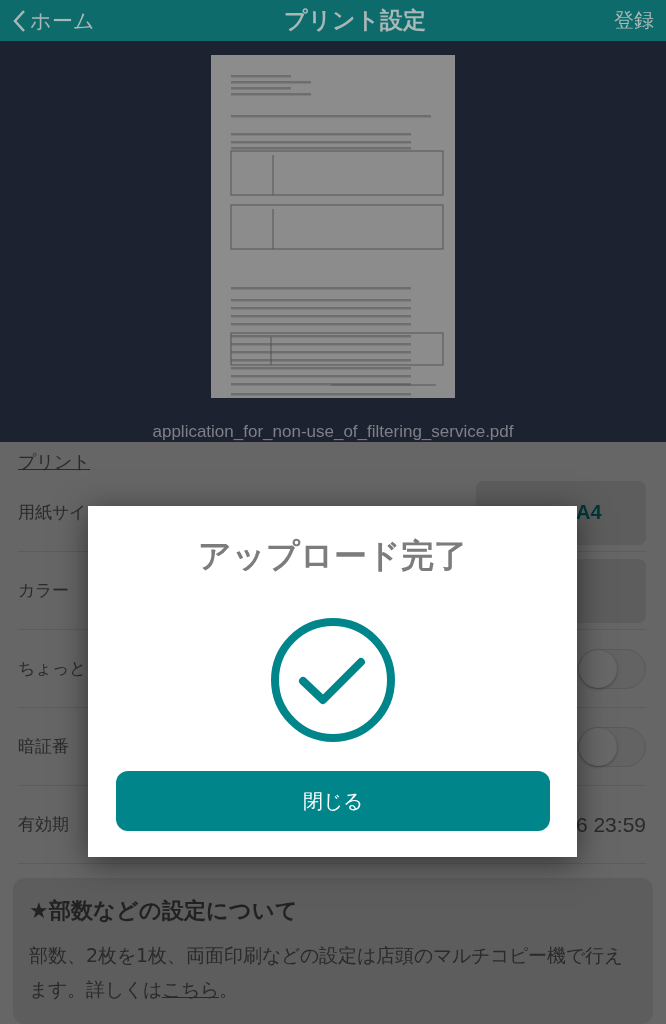 This screenshot has height=1024, width=666. What do you see at coordinates (43, 590) in the screenshot?
I see `setting-label: カラー` at bounding box center [43, 590].